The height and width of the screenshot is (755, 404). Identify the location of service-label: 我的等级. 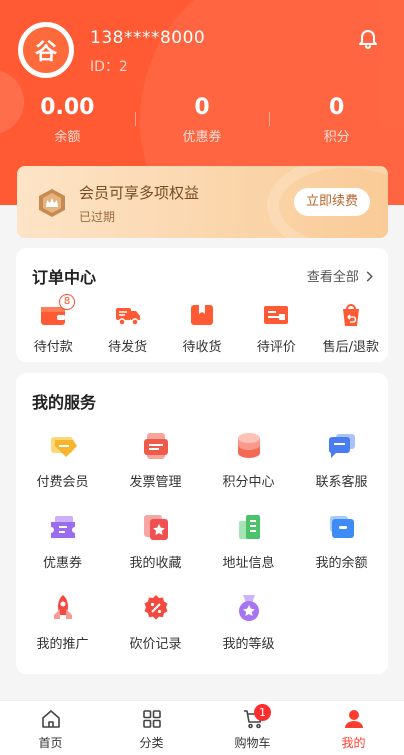
(248, 644).